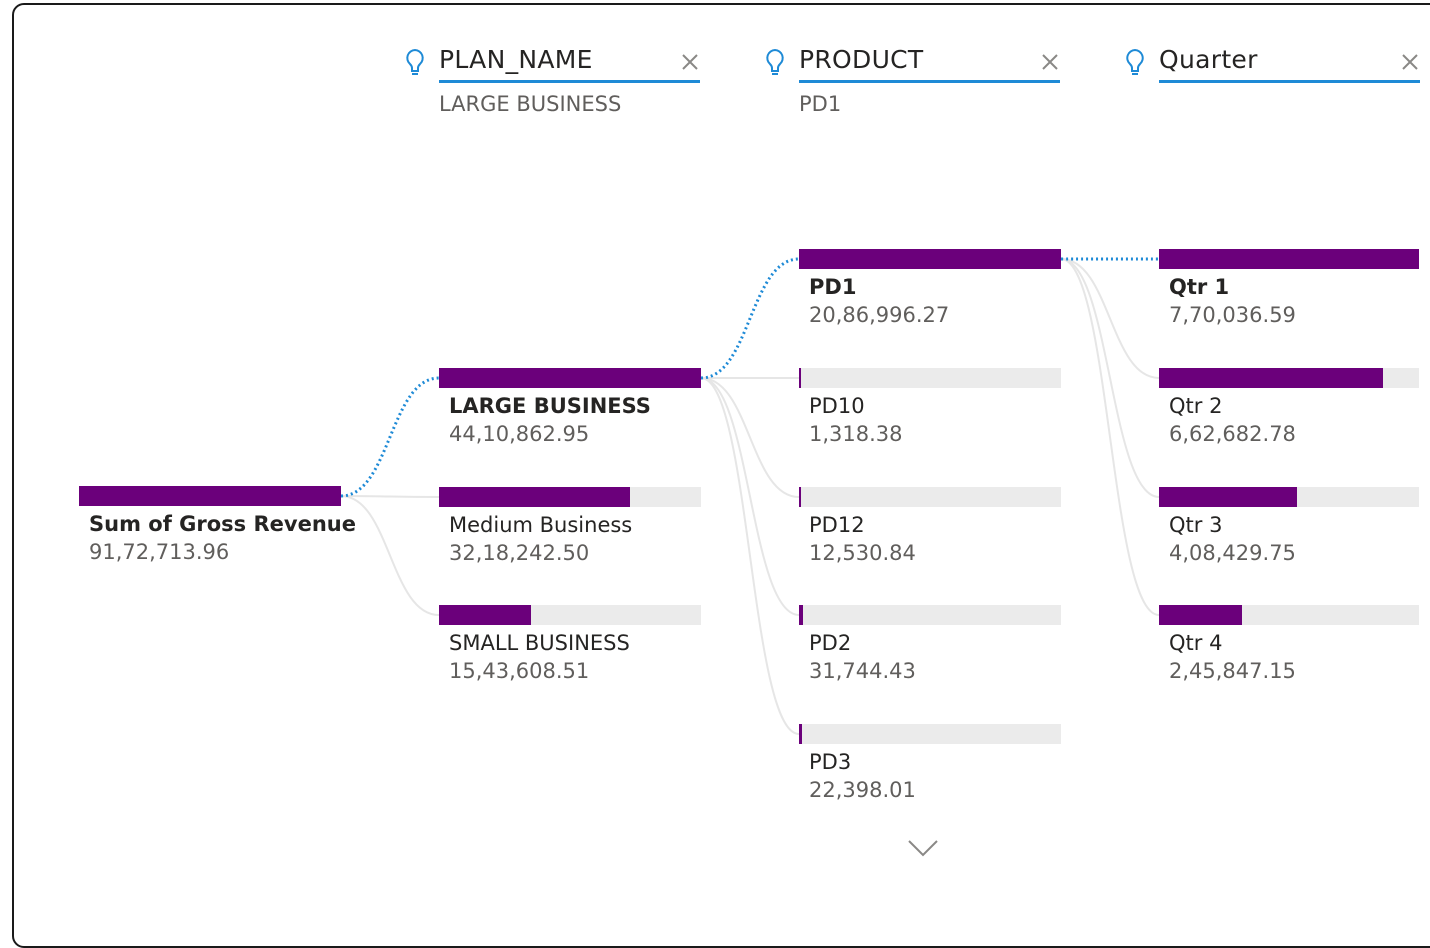  What do you see at coordinates (519, 553) in the screenshot?
I see `node-value: 32,18,242.50` at bounding box center [519, 553].